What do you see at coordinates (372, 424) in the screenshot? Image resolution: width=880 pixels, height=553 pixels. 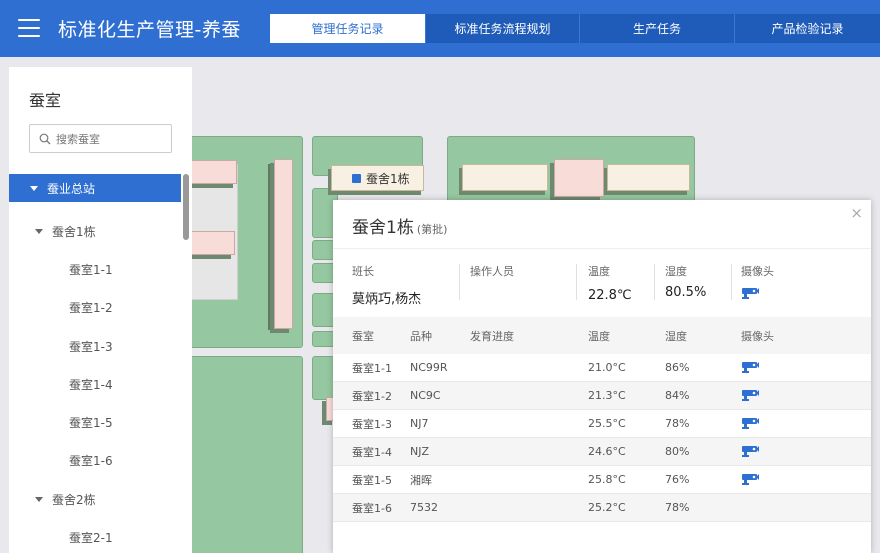 I see `cell-room: 蚕室1-3` at bounding box center [372, 424].